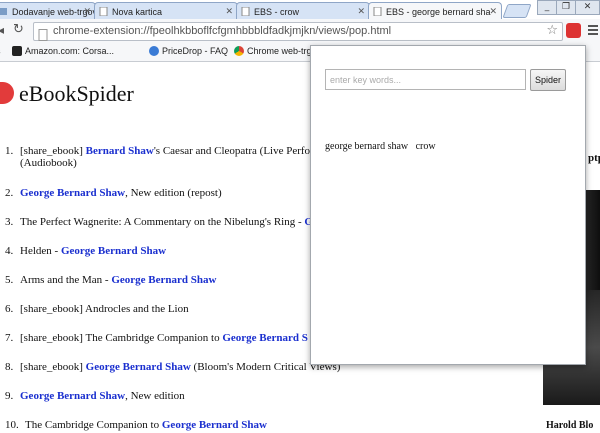 The height and width of the screenshot is (433, 600). I want to click on item-text: Arms and the Man -, so click(66, 280).